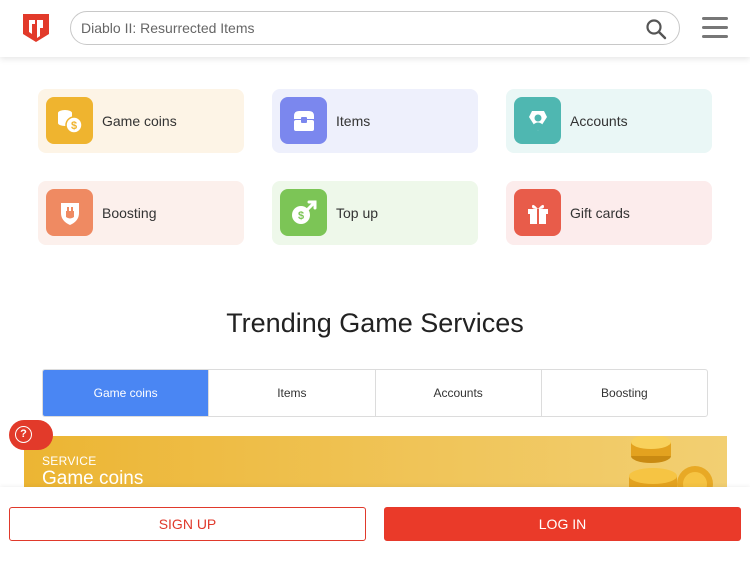 The image size is (750, 563). I want to click on gift-icon, so click(537, 212).